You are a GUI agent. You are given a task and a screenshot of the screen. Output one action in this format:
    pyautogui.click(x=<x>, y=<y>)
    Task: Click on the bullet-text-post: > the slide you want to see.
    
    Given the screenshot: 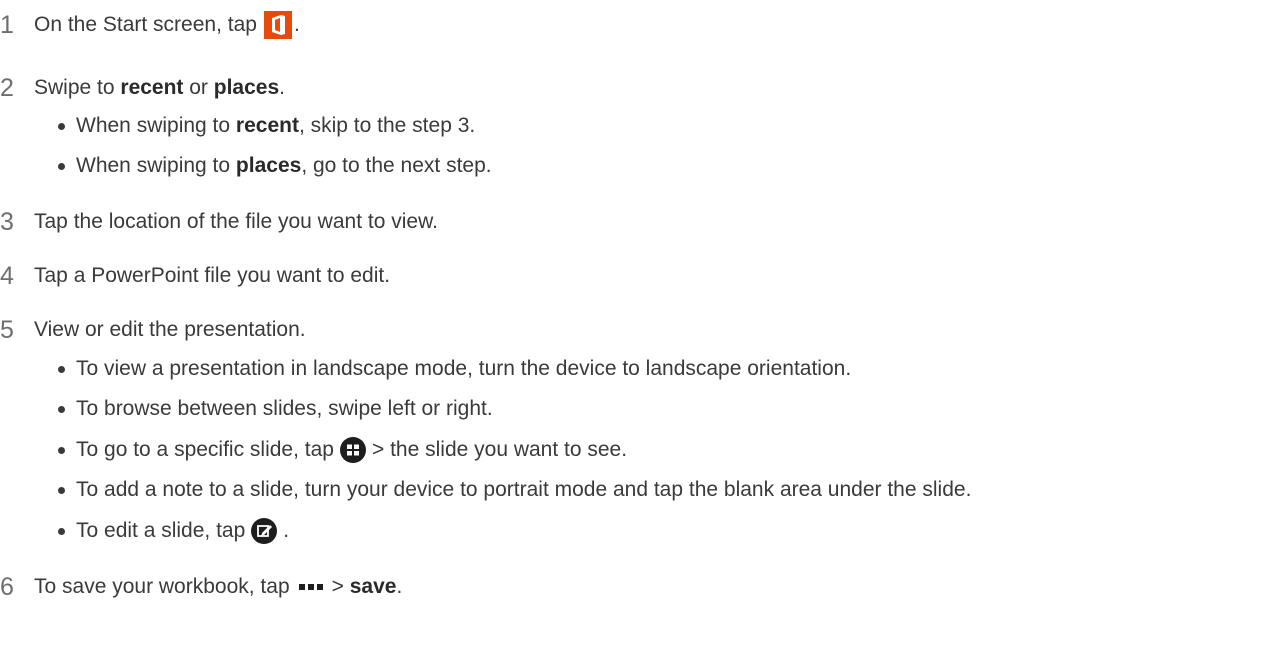 What is the action you would take?
    pyautogui.click(x=499, y=449)
    